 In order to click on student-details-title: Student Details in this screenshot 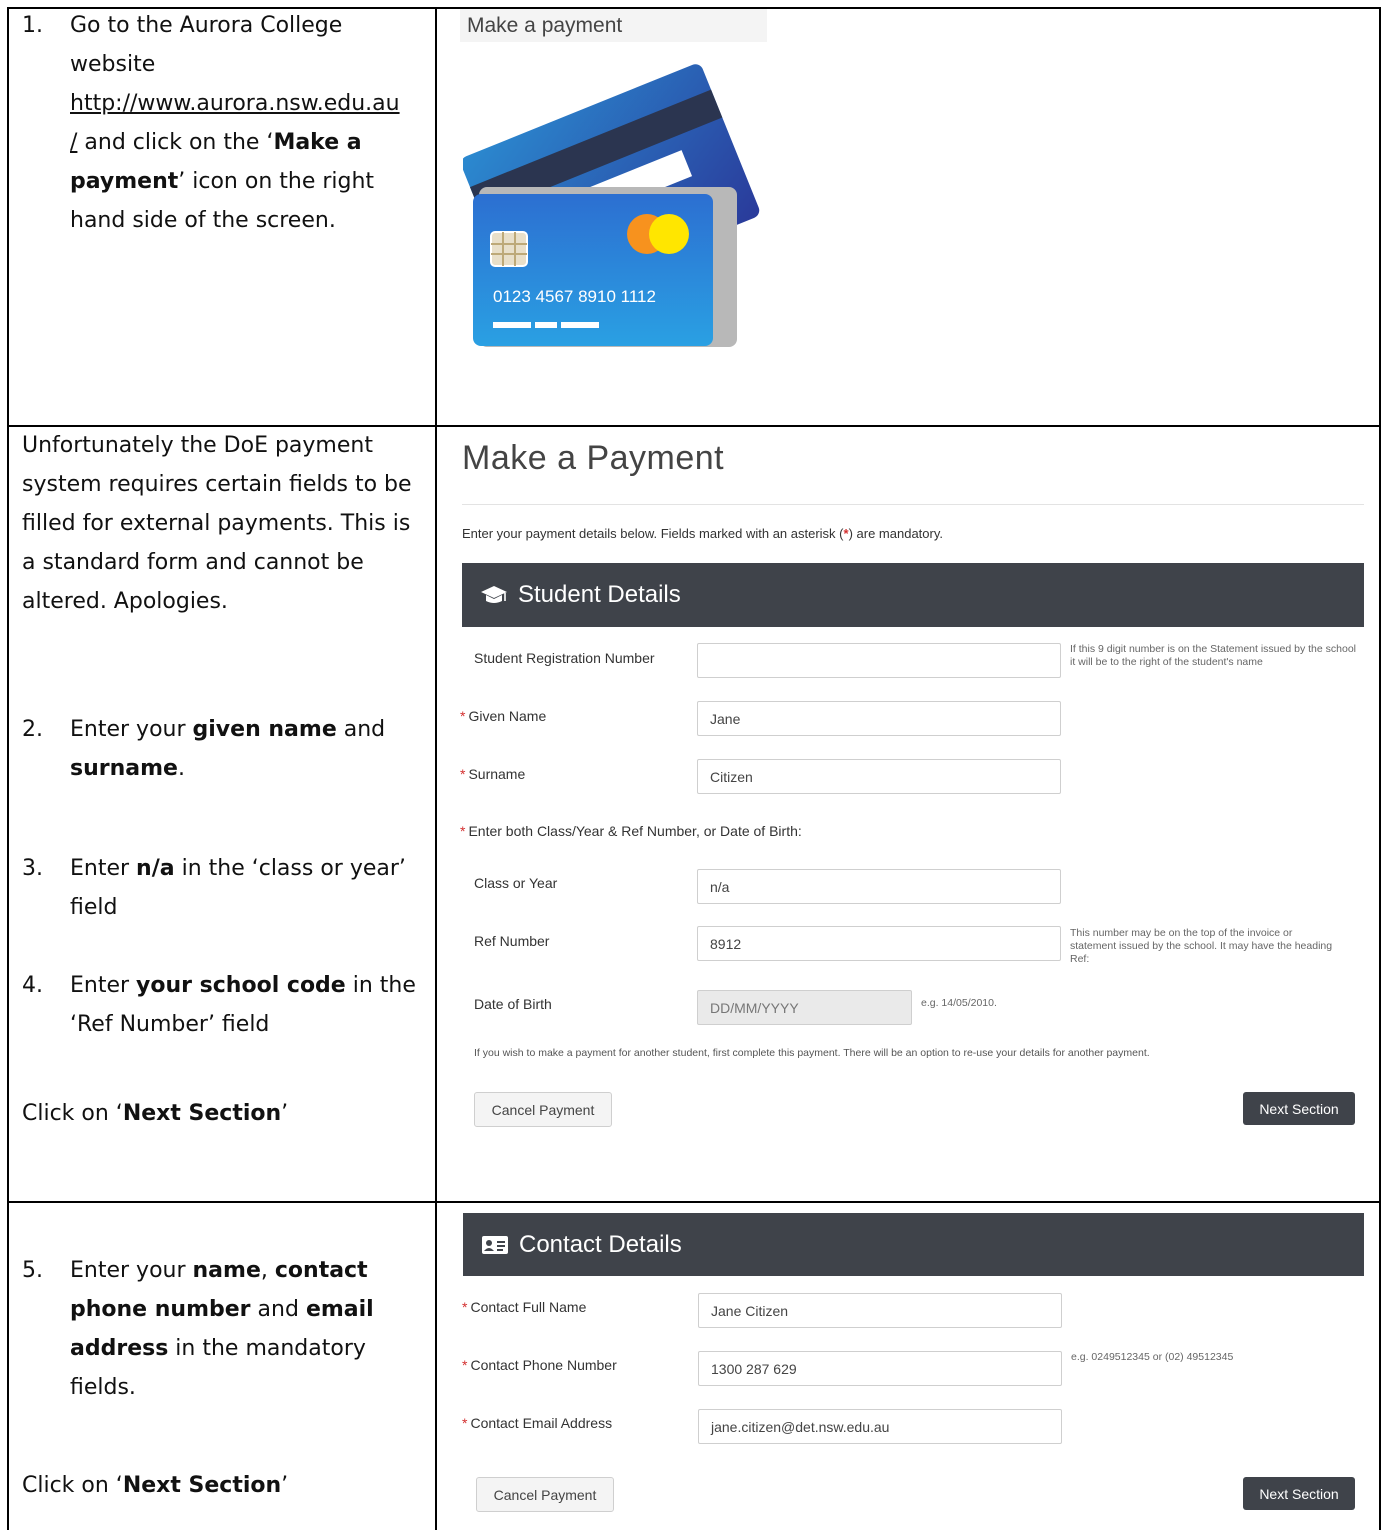, I will do `click(599, 594)`.